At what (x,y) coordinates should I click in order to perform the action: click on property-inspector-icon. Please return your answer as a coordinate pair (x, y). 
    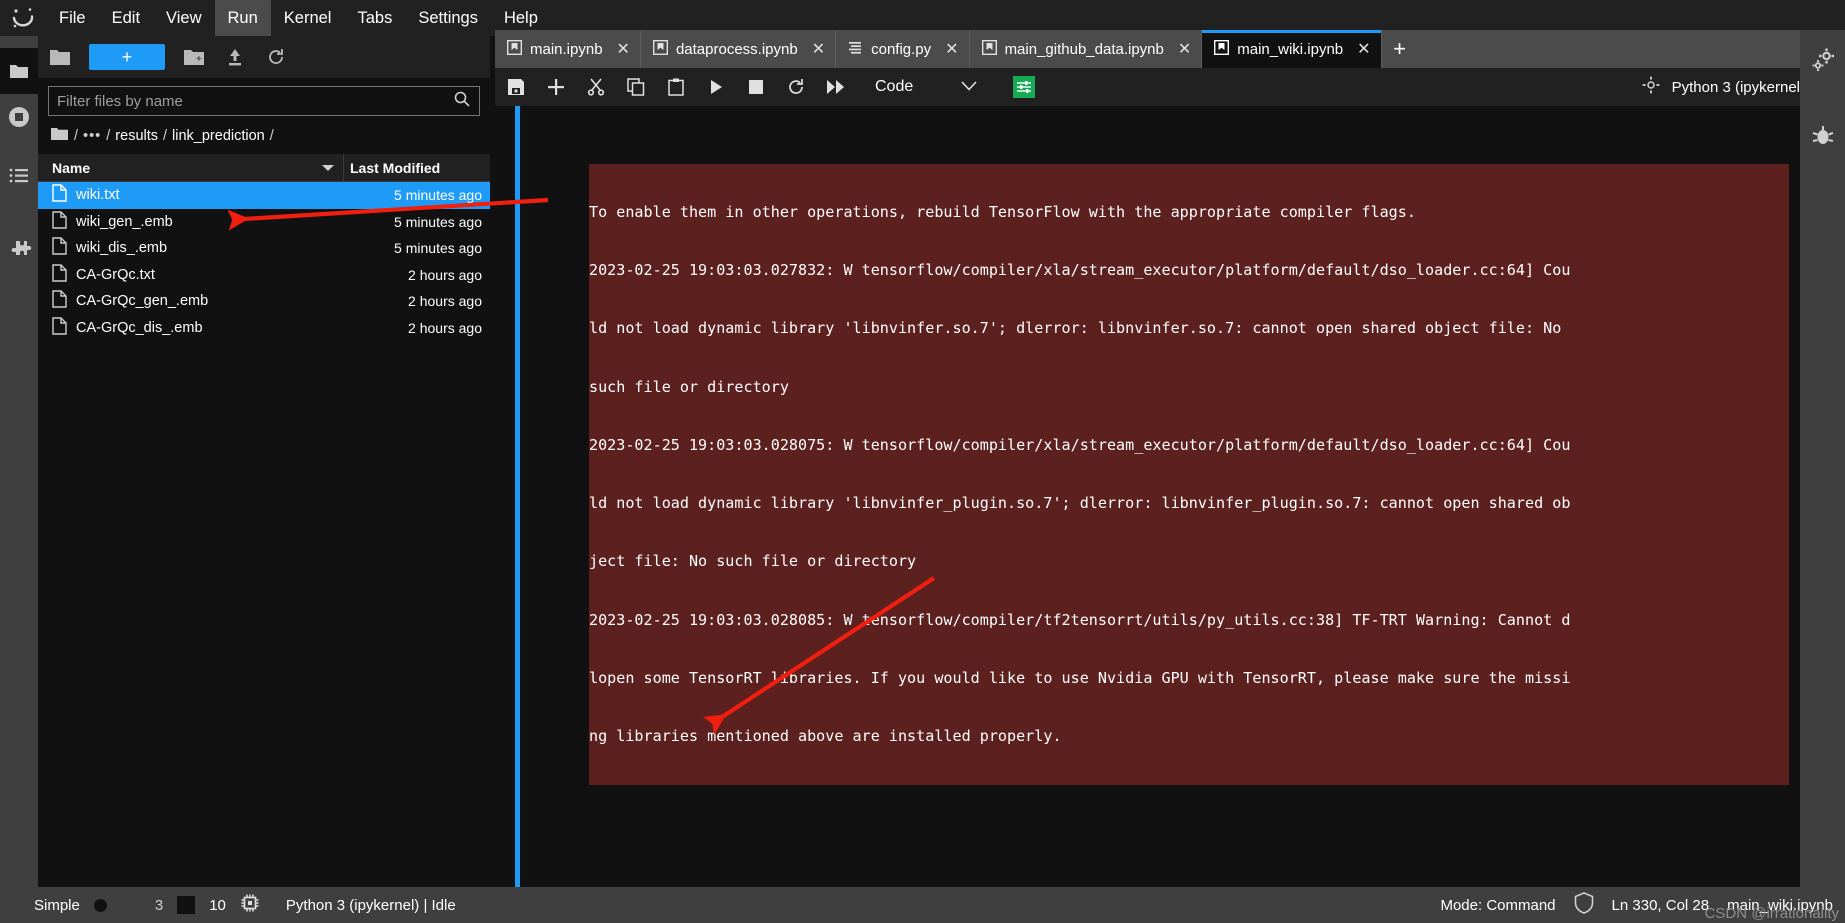
    Looking at the image, I should click on (1822, 60).